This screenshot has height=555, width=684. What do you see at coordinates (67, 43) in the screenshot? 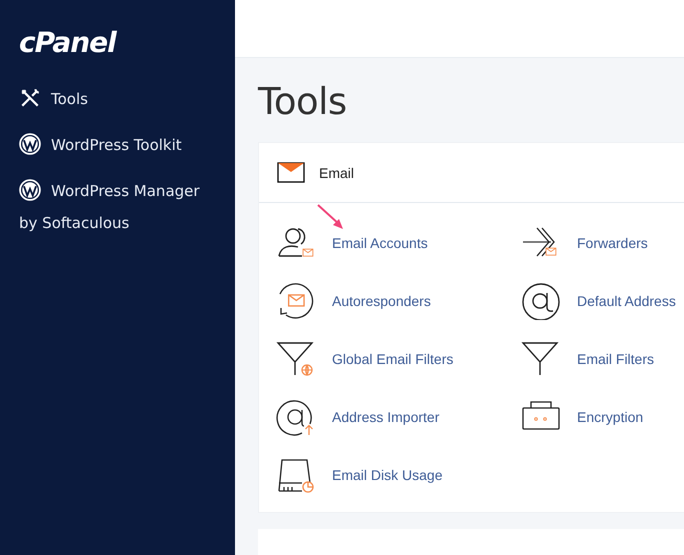
I see `cpanel-logo: cPanel` at bounding box center [67, 43].